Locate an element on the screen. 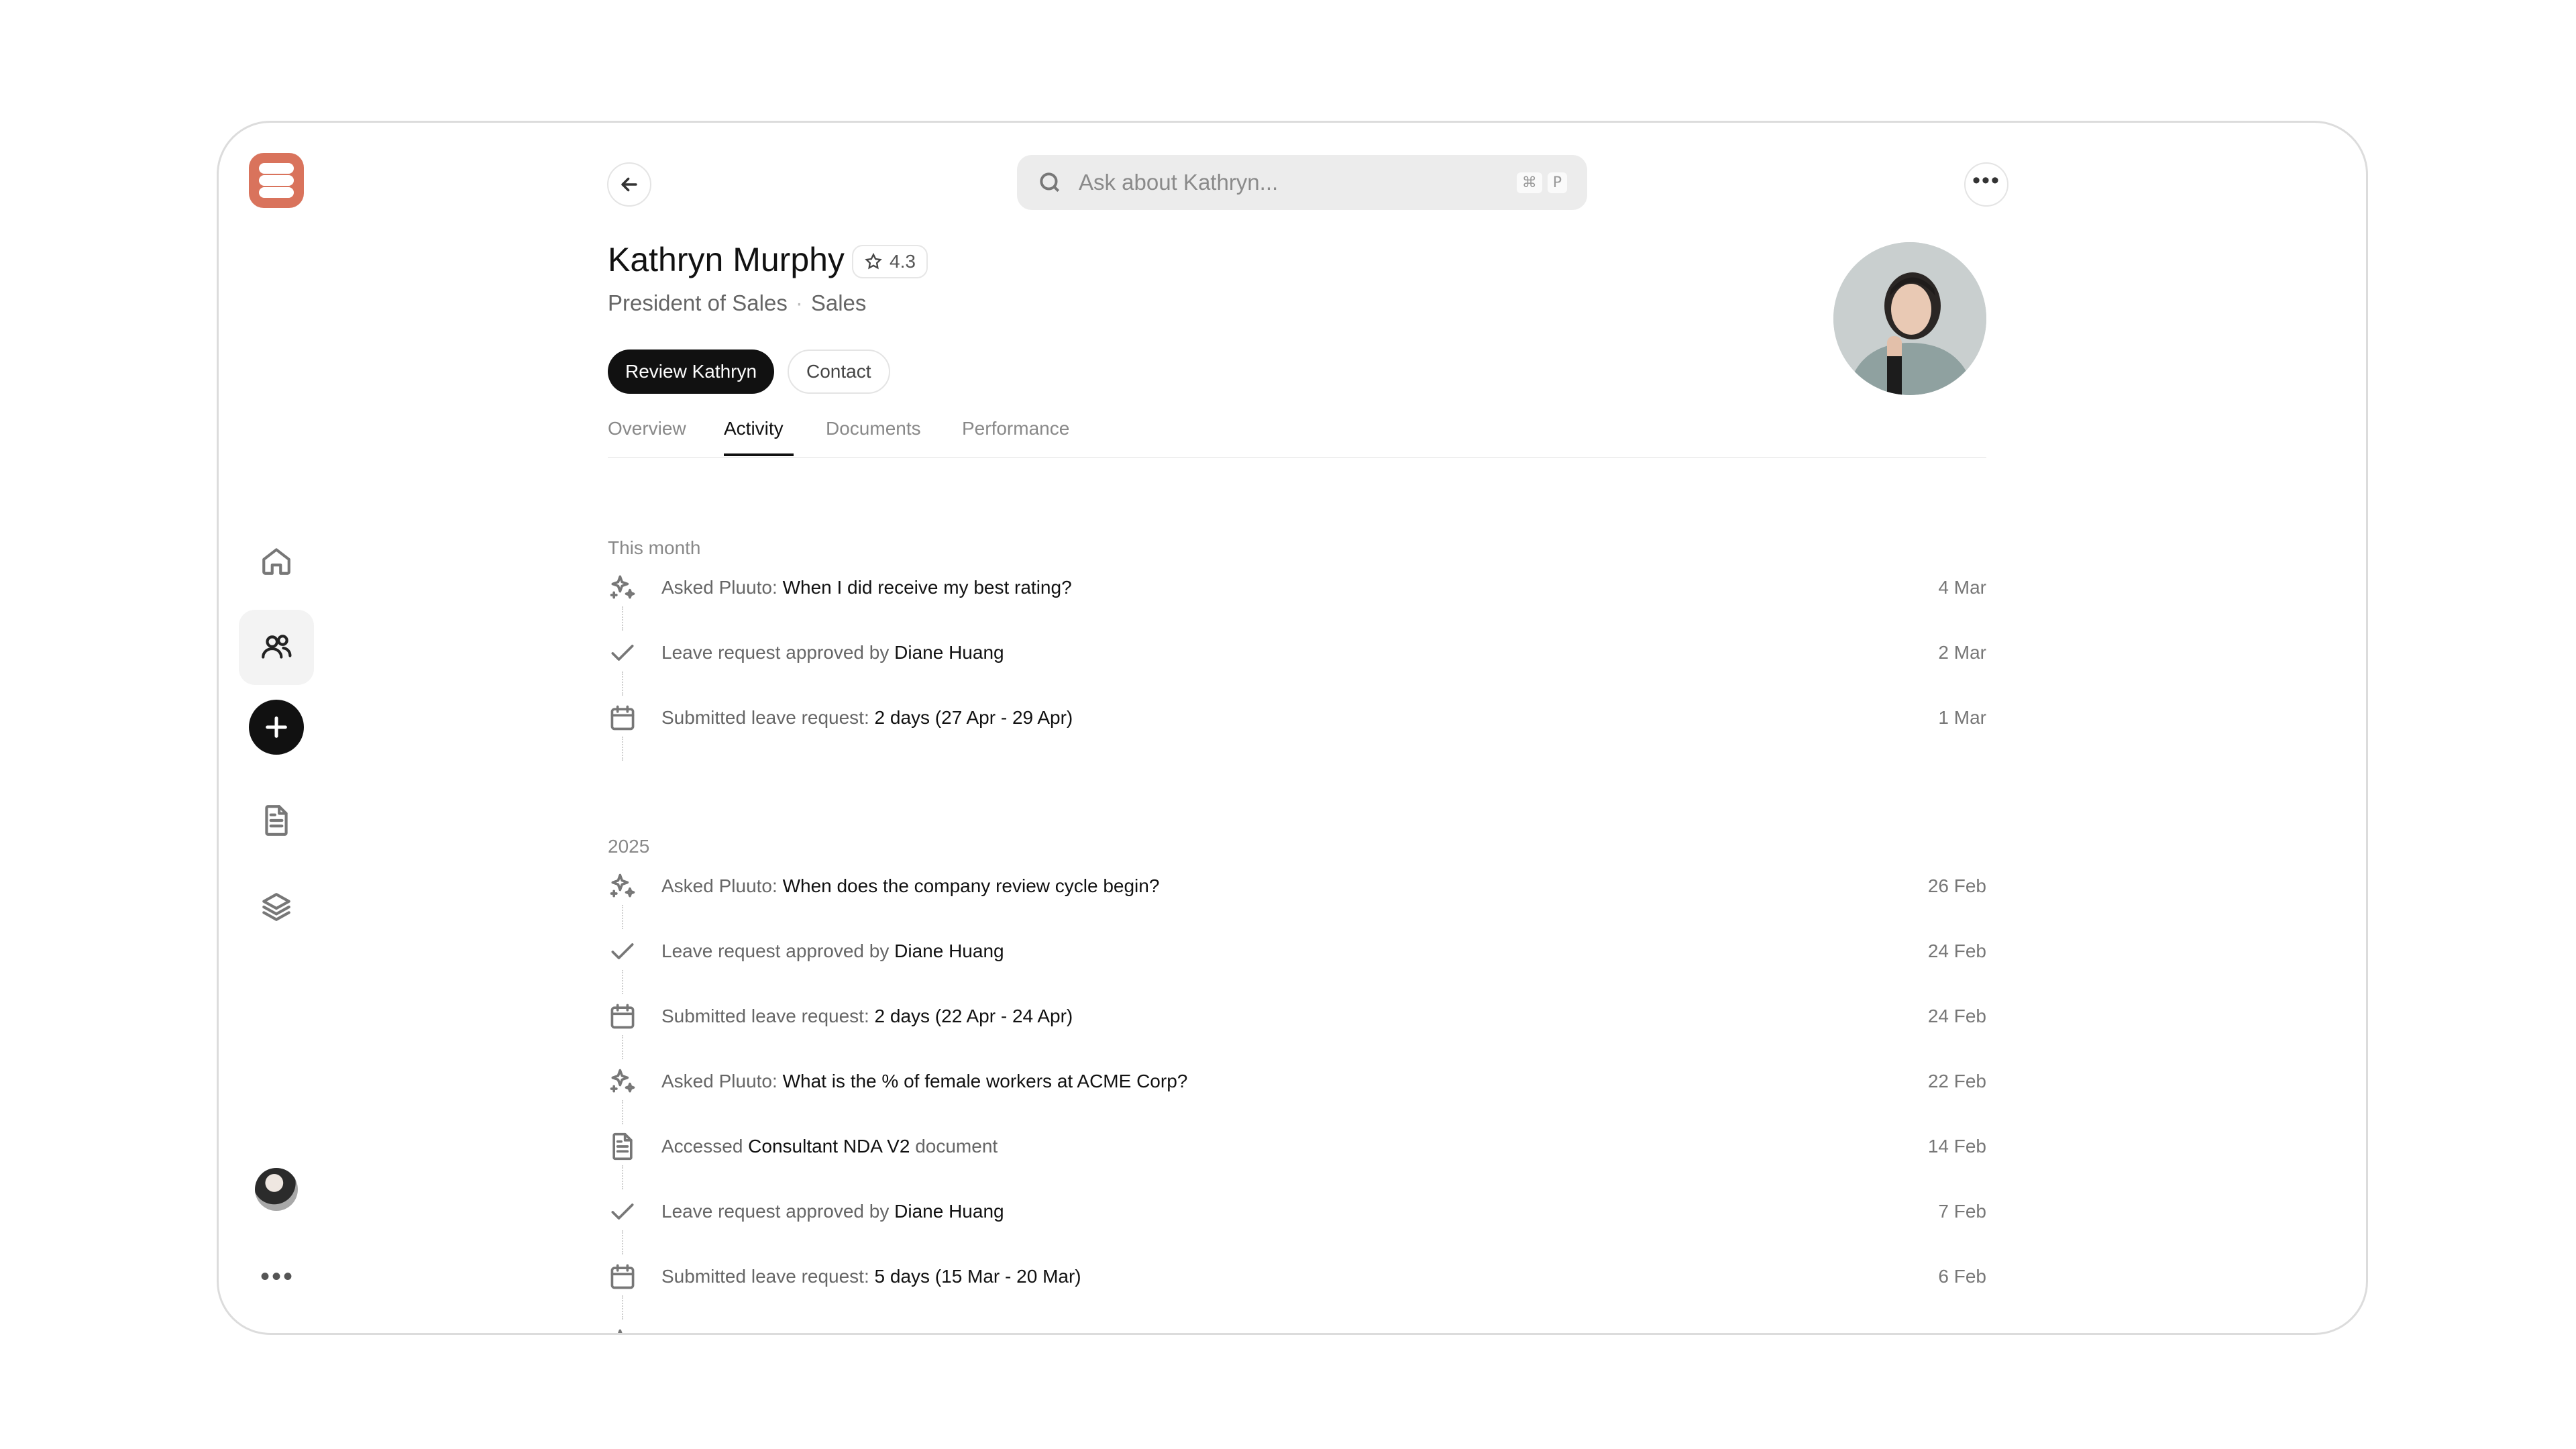 The image size is (2576, 1449). more-actions-button: ••• is located at coordinates (1986, 184).